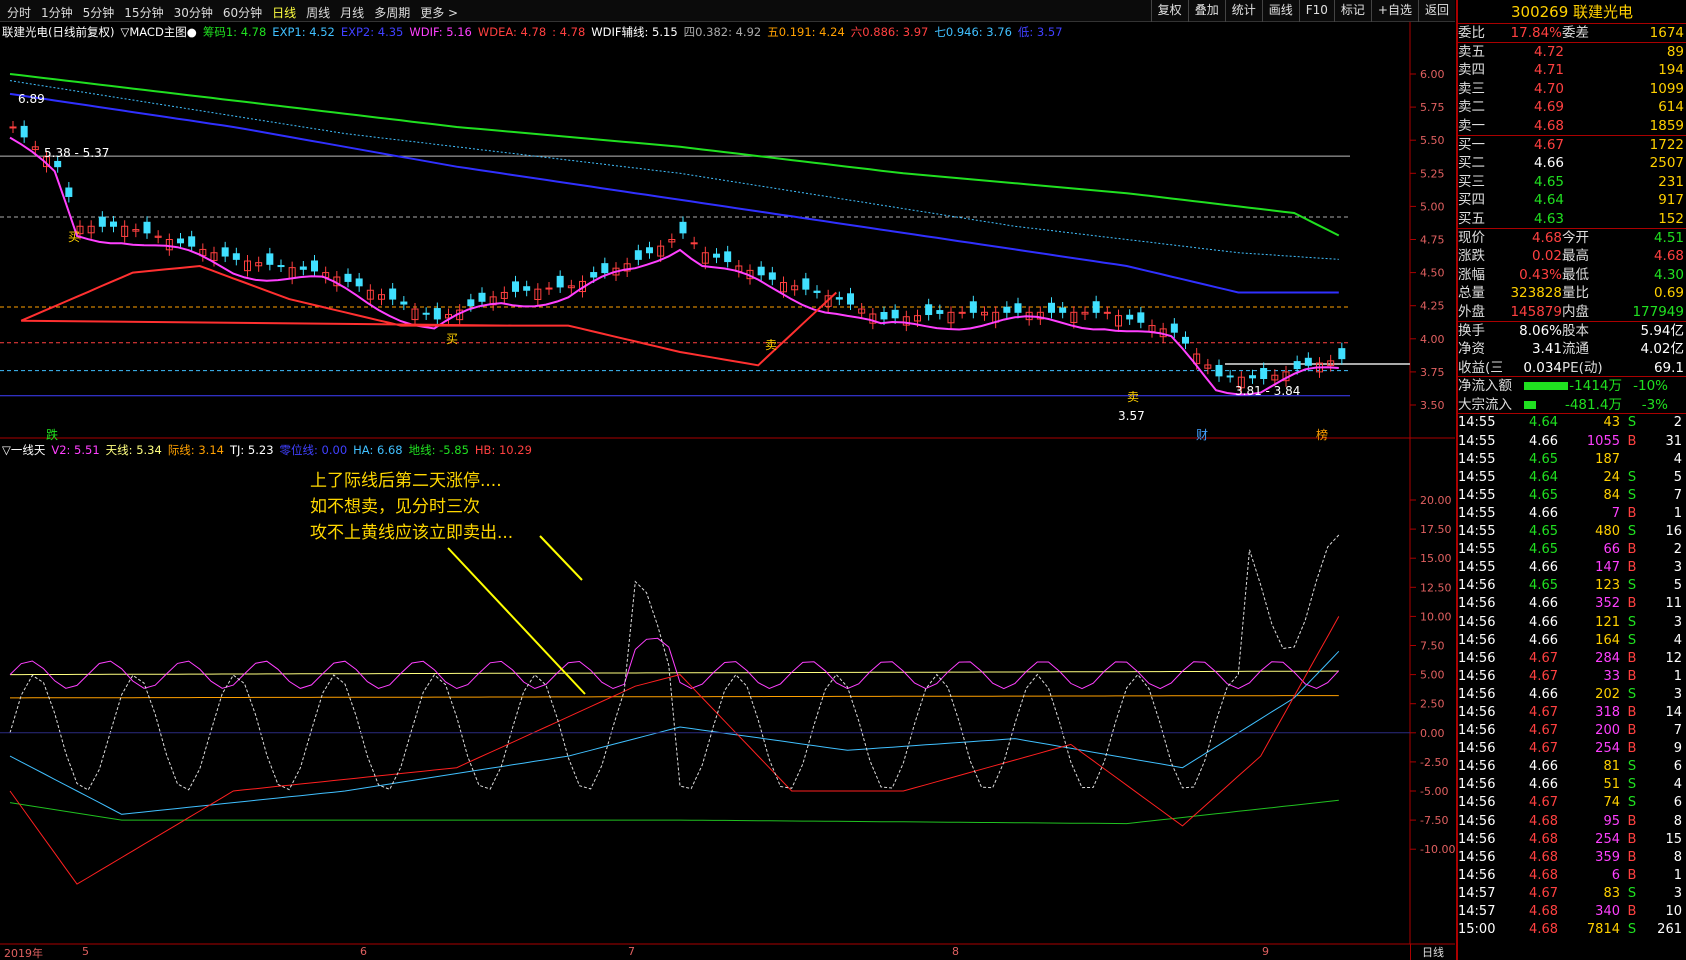 The image size is (1686, 960). I want to click on tick-row: 14:55 4.65 84 S 7, so click(1572, 496).